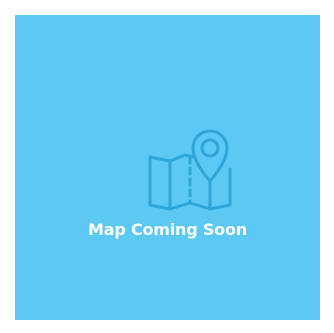 This screenshot has height=333, width=334. What do you see at coordinates (167, 229) in the screenshot?
I see `map-coming-soon-text: Map Coming Soon` at bounding box center [167, 229].